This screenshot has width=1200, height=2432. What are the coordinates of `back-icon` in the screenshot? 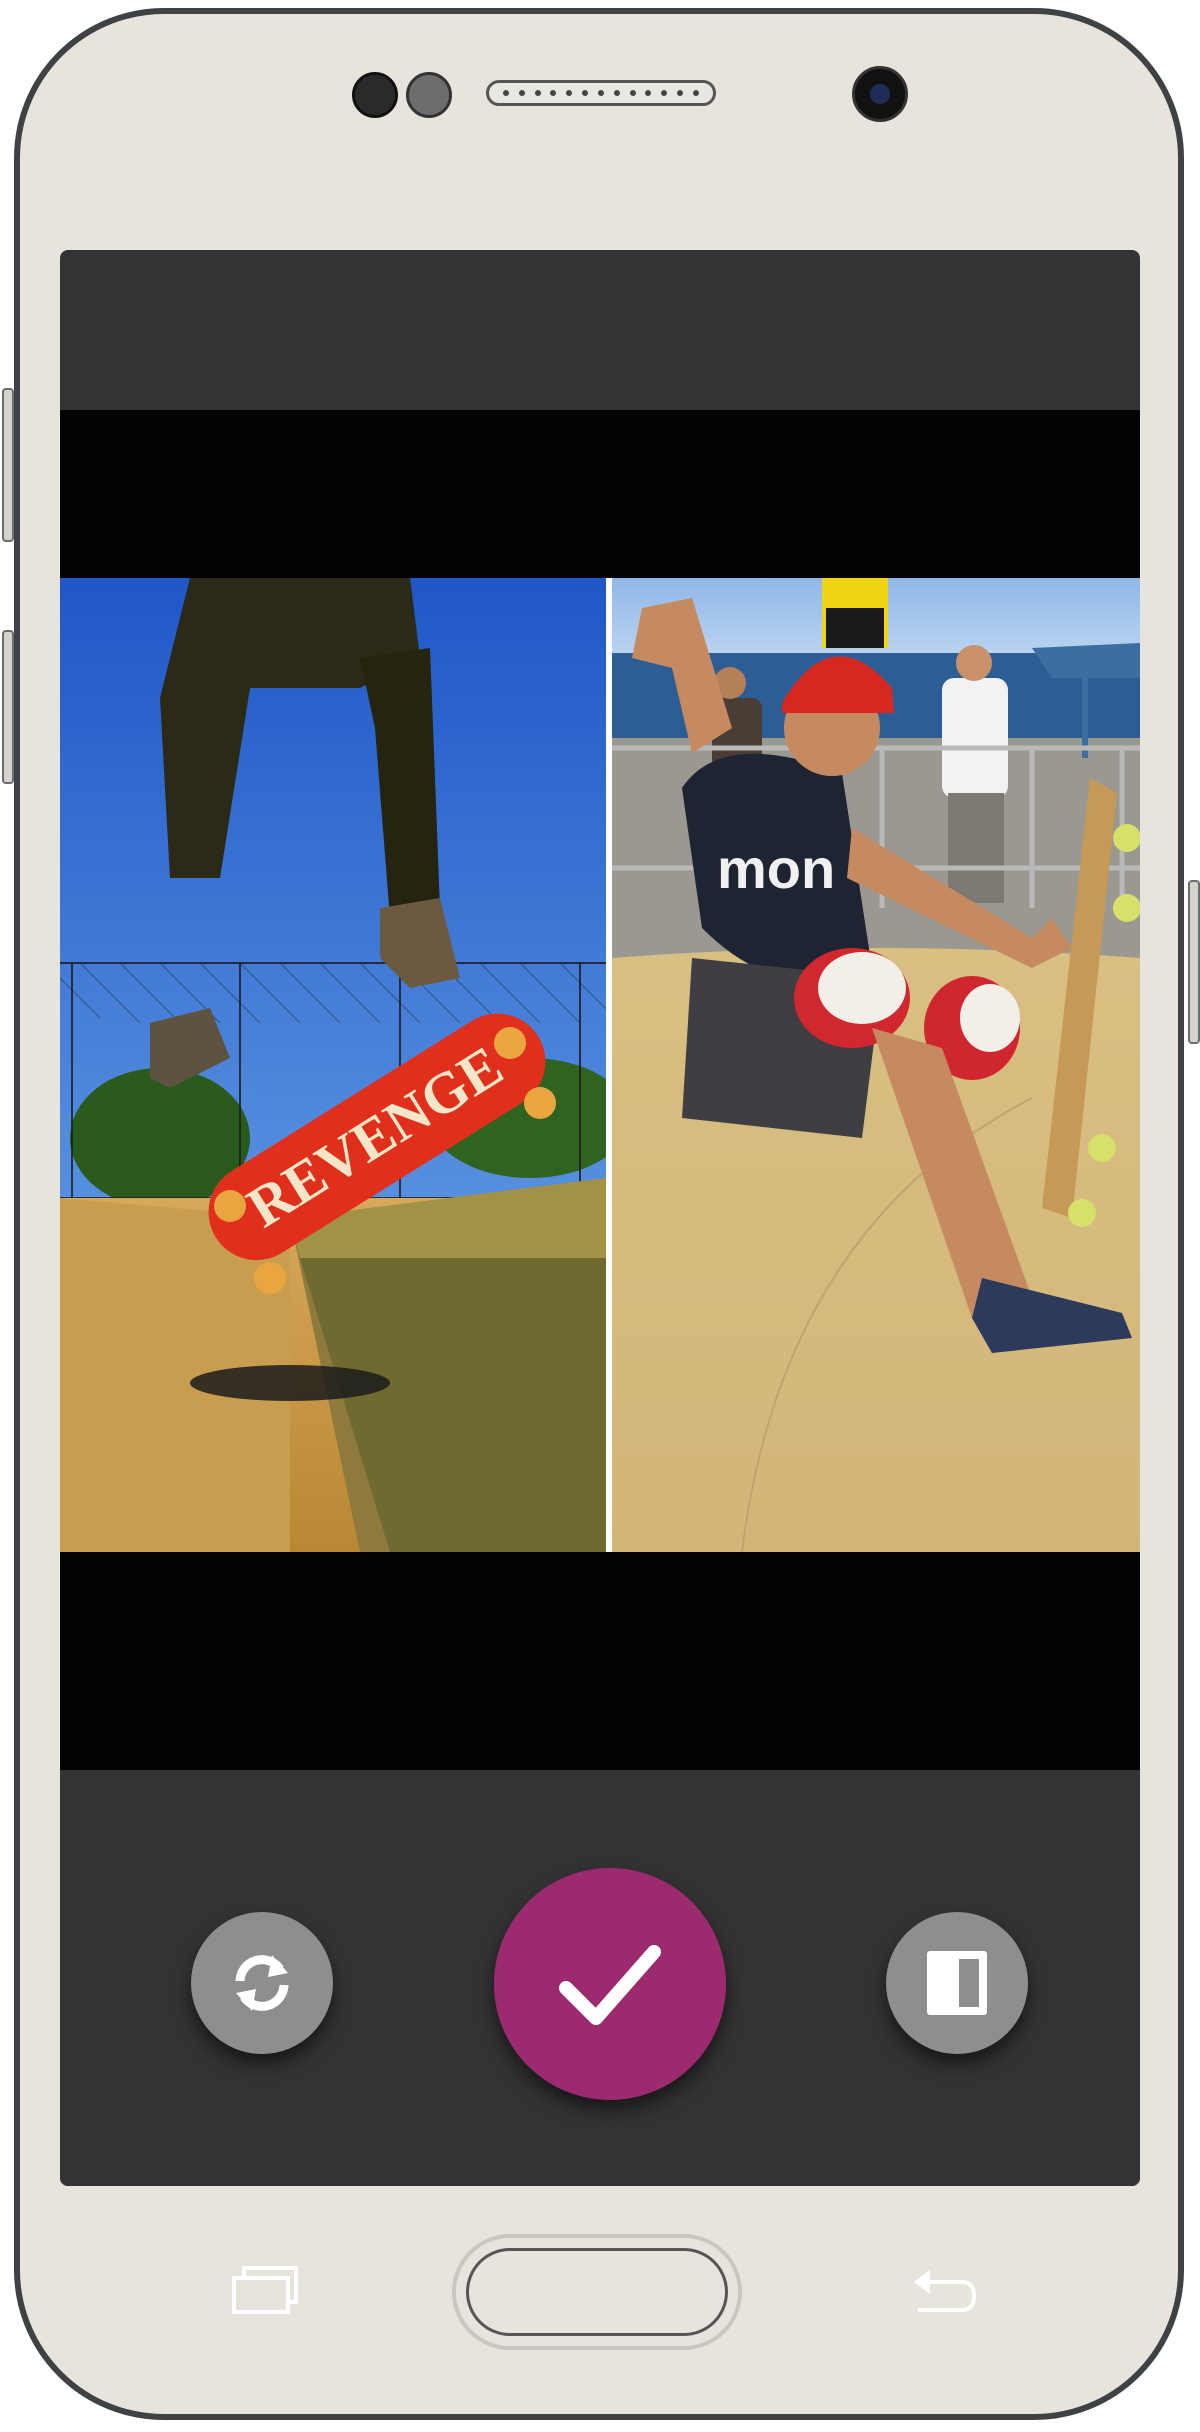 It's located at (945, 2291).